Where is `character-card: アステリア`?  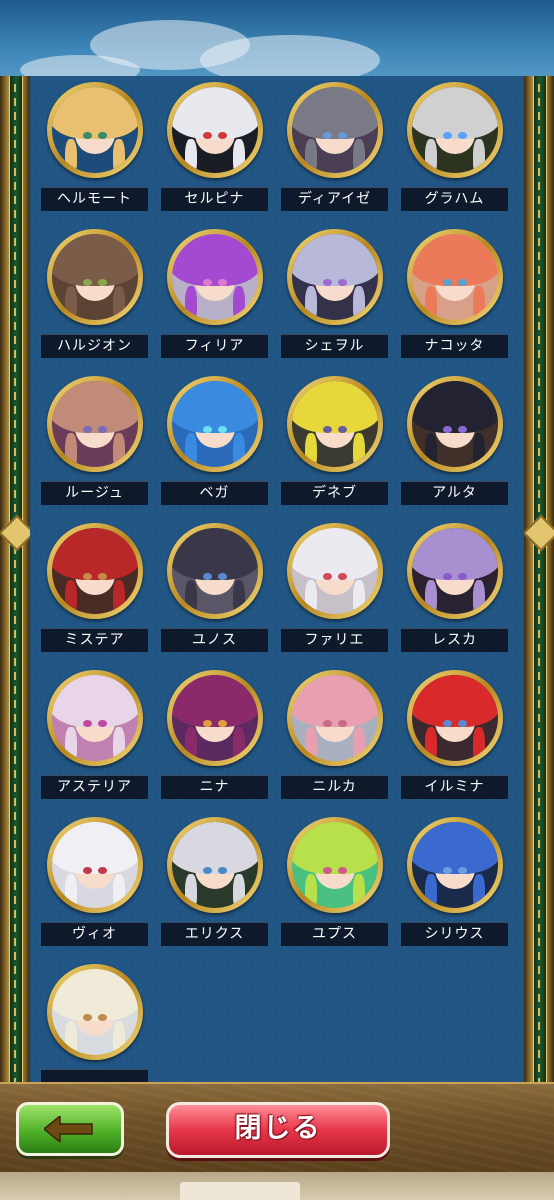 character-card: アステリア is located at coordinates (95, 740).